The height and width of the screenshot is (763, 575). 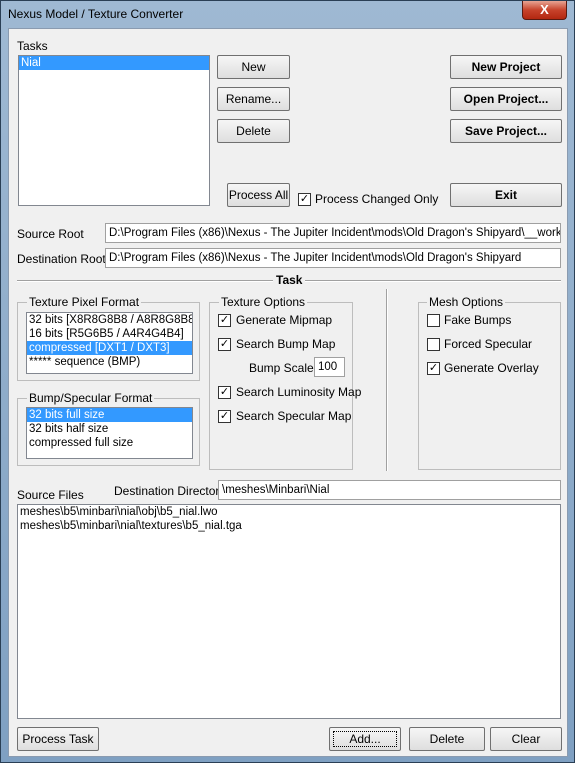 What do you see at coordinates (263, 302) in the screenshot?
I see `texture-options-title: Texture Options` at bounding box center [263, 302].